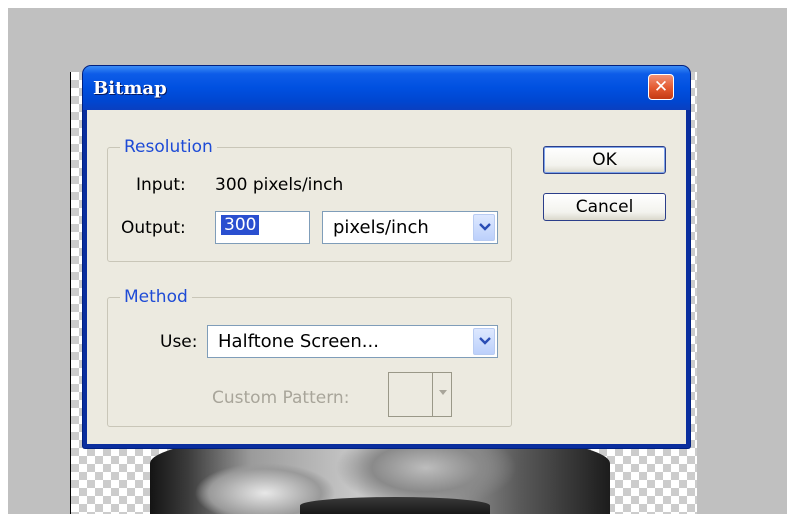  What do you see at coordinates (161, 185) in the screenshot?
I see `input-label: Input:` at bounding box center [161, 185].